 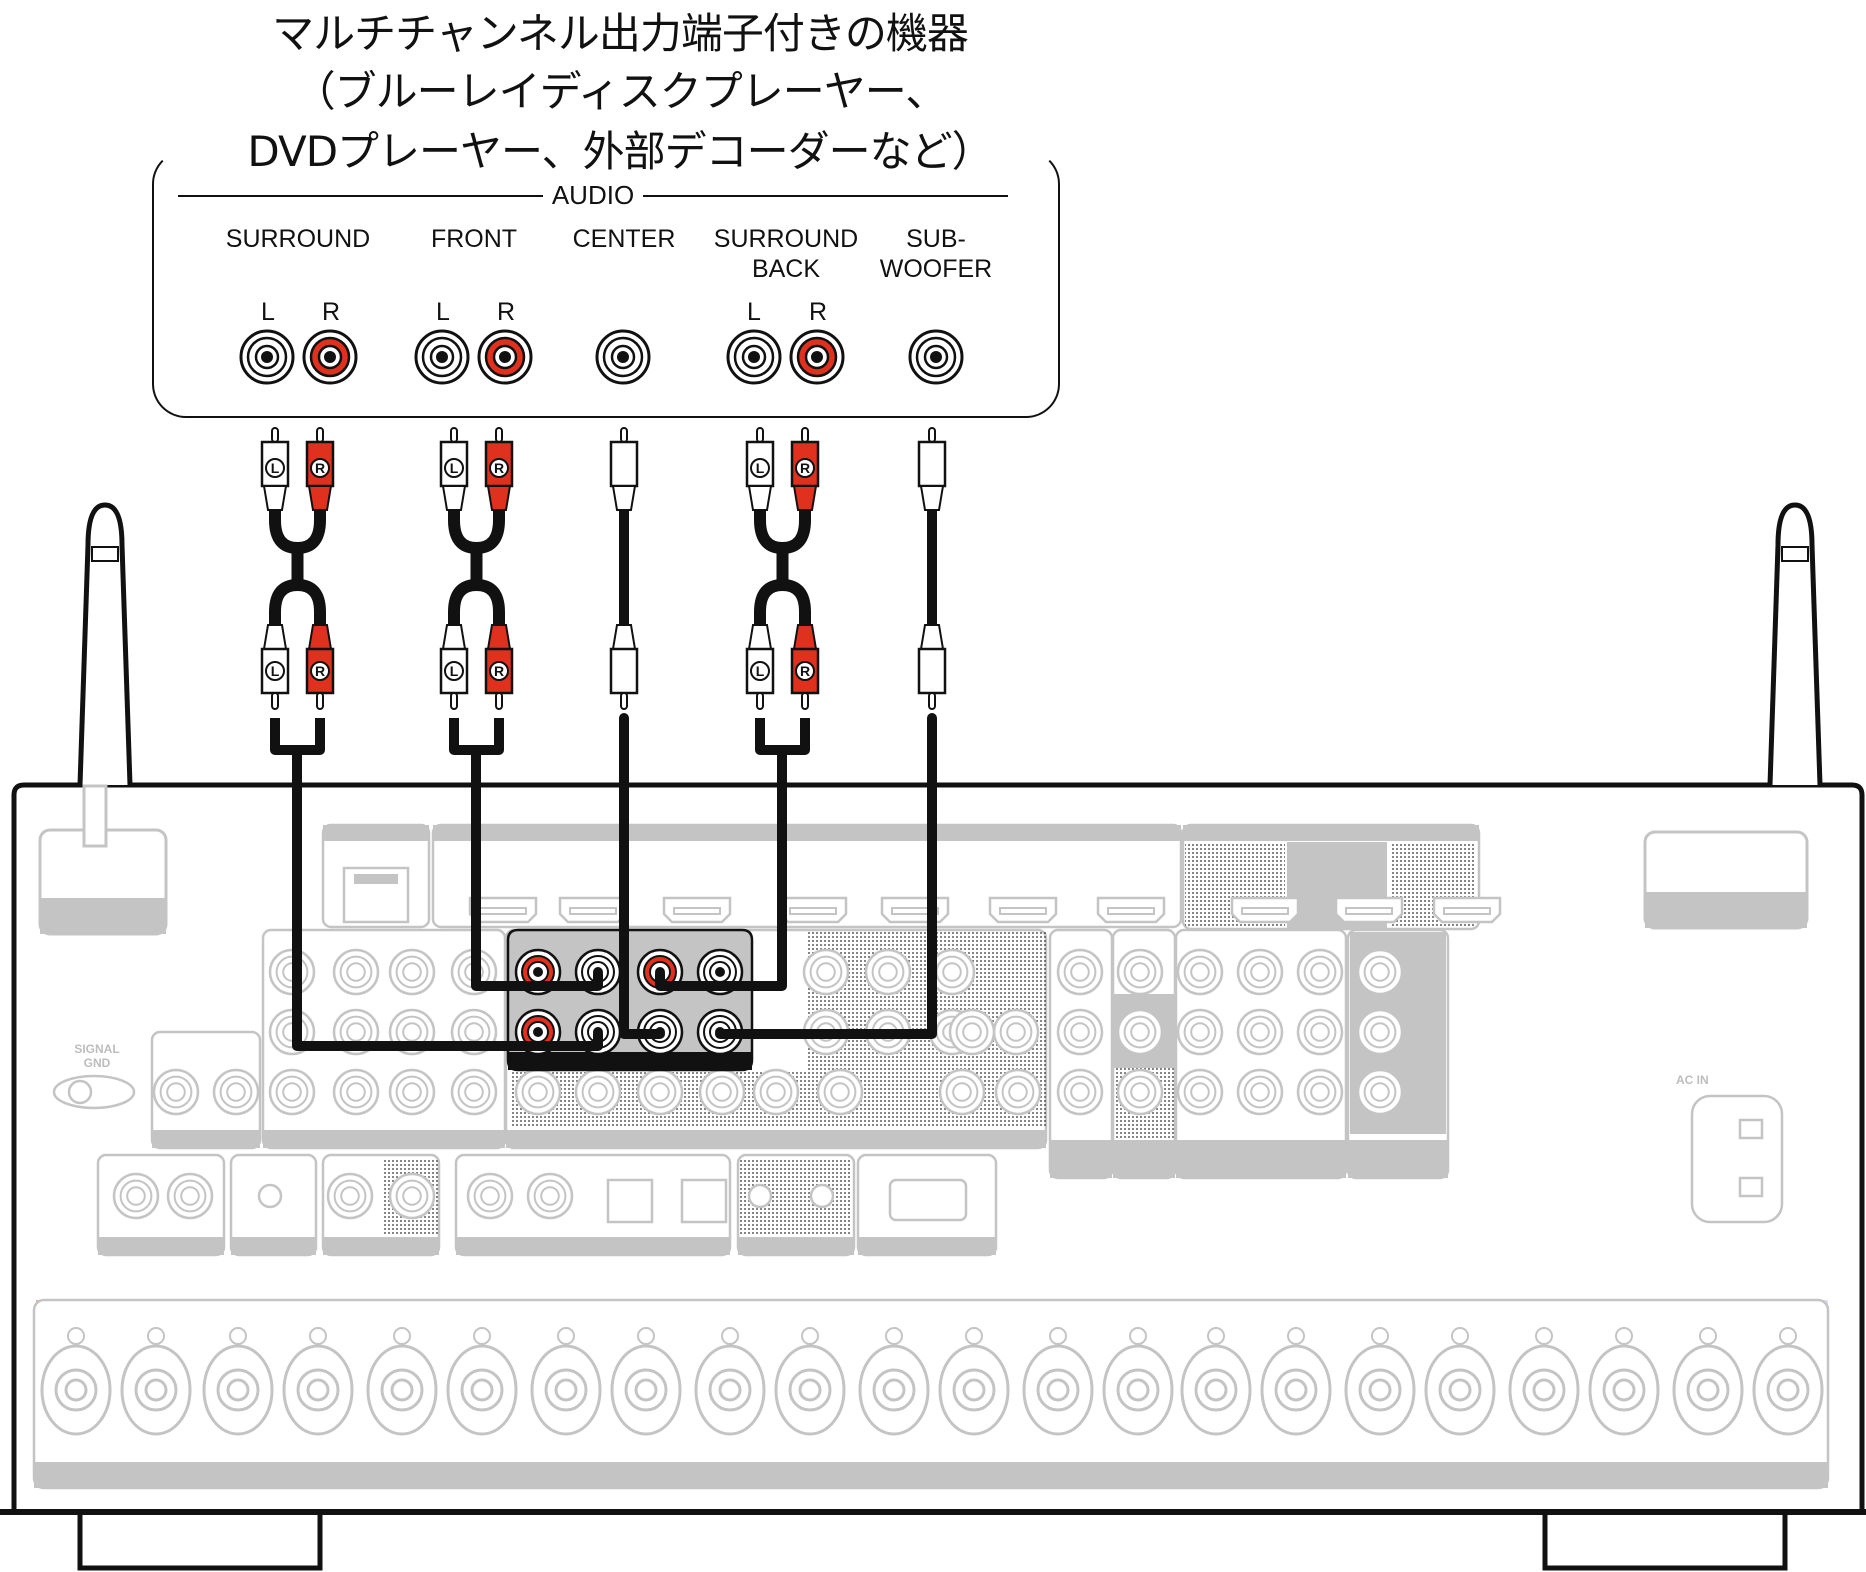 What do you see at coordinates (320, 469) in the screenshot?
I see `surround-cable-top-right-plug: R` at bounding box center [320, 469].